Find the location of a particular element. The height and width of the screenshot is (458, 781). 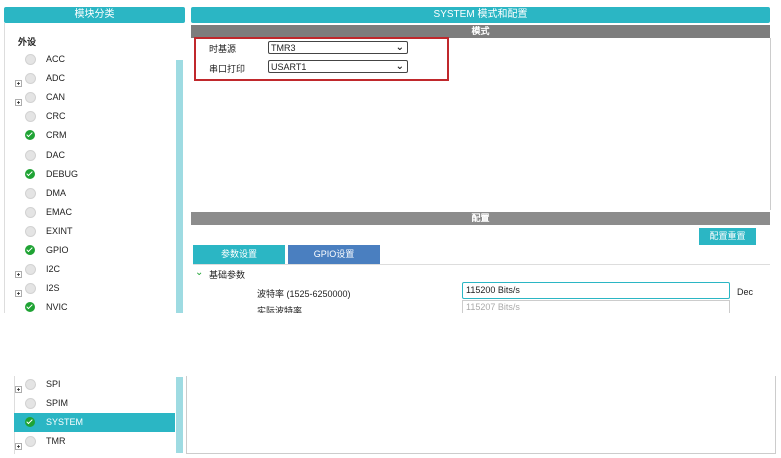

sidebar-item-label: CAN is located at coordinates (56, 97).